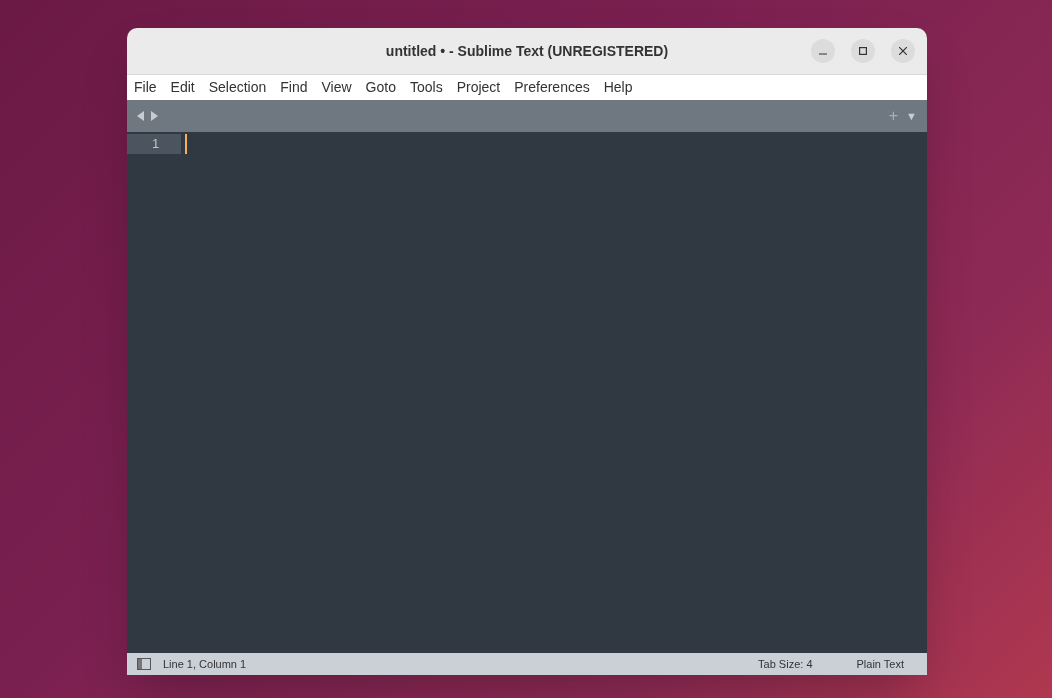  What do you see at coordinates (785, 664) in the screenshot?
I see `tab-size: Tab Size: 4` at bounding box center [785, 664].